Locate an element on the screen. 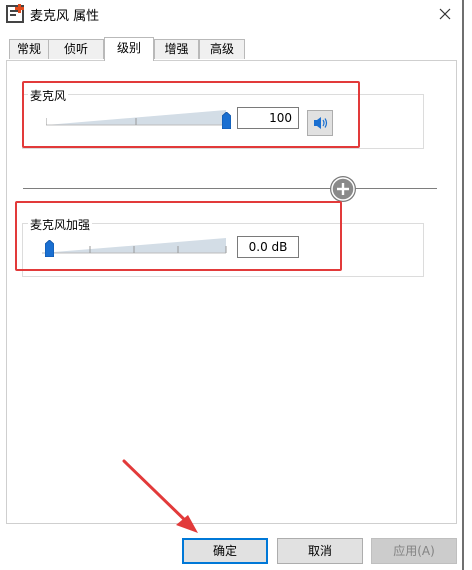 The height and width of the screenshot is (570, 472). apply-button: 应用(A) is located at coordinates (414, 551).